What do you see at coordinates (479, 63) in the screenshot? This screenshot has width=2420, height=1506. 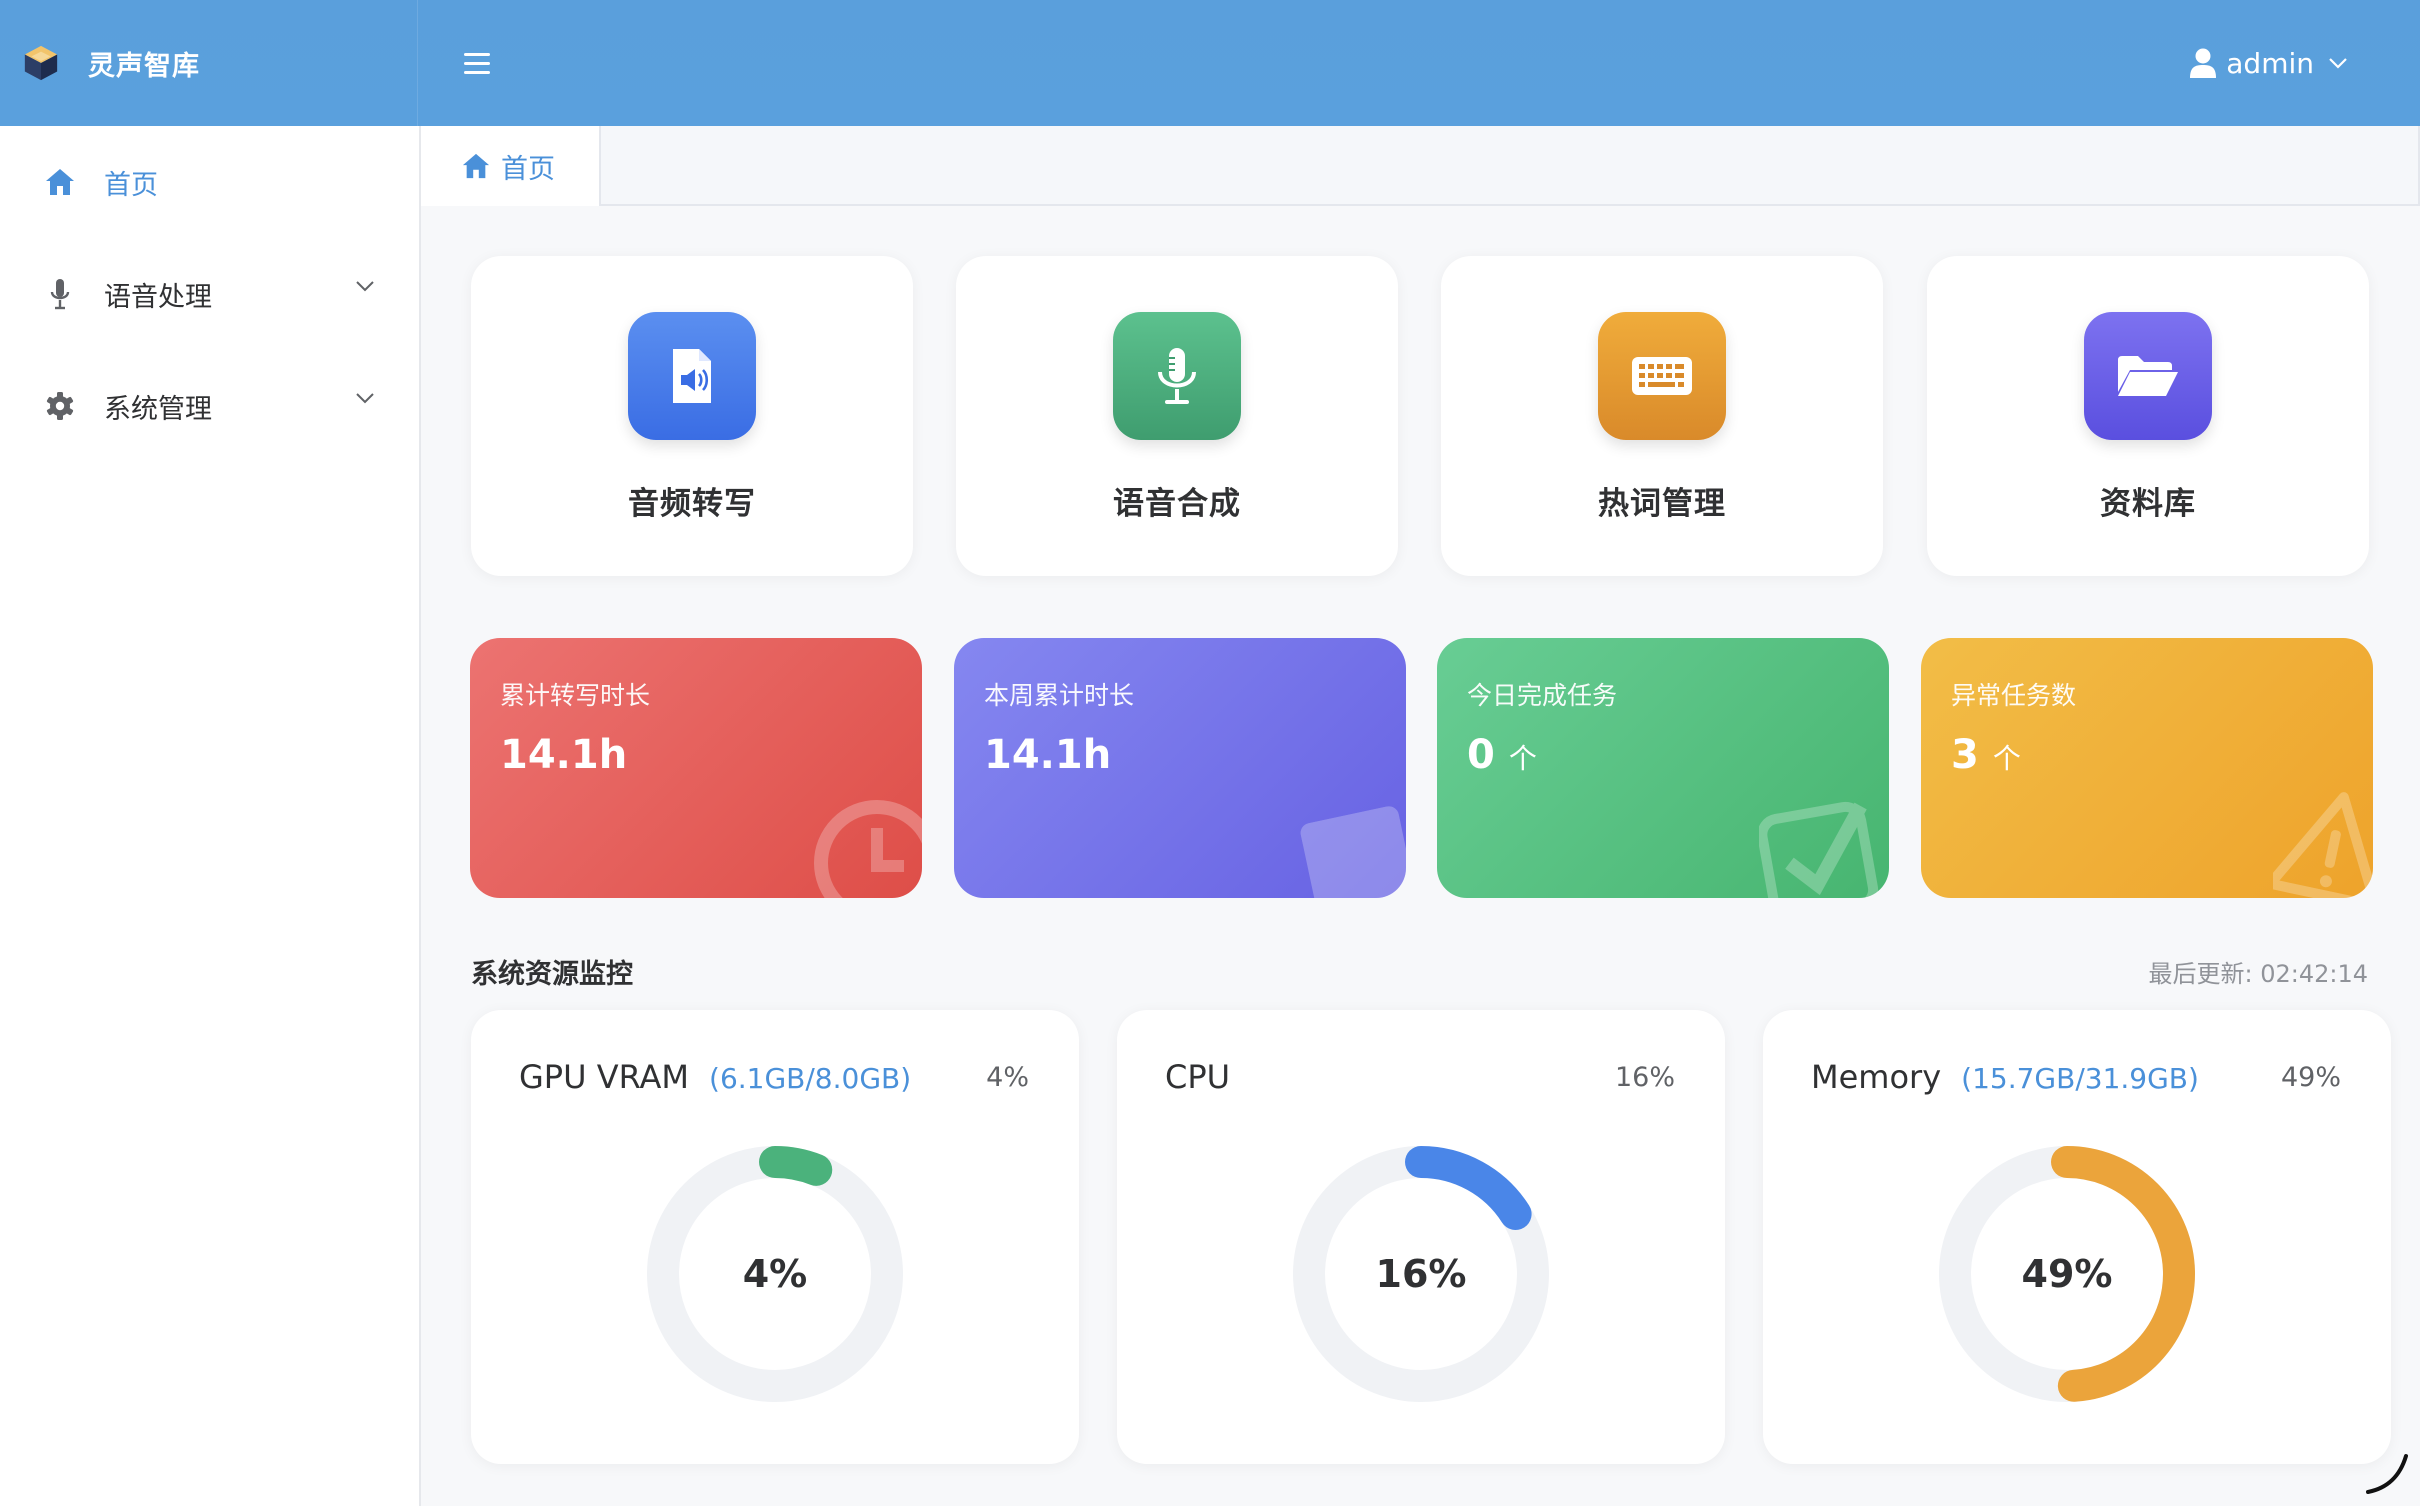 I see `menu-toggle-button` at bounding box center [479, 63].